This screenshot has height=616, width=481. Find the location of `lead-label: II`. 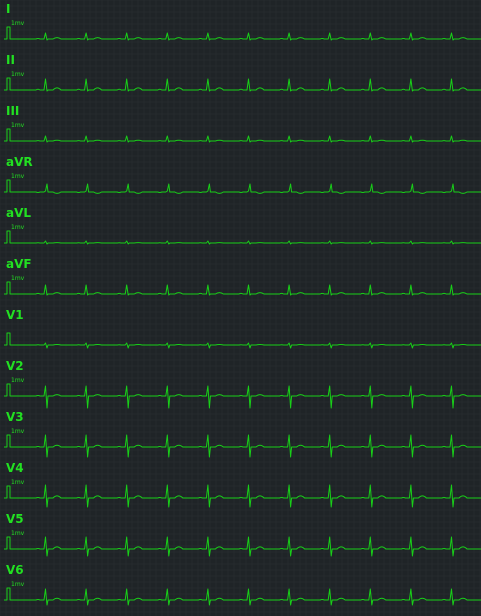

lead-label: II is located at coordinates (10, 60).